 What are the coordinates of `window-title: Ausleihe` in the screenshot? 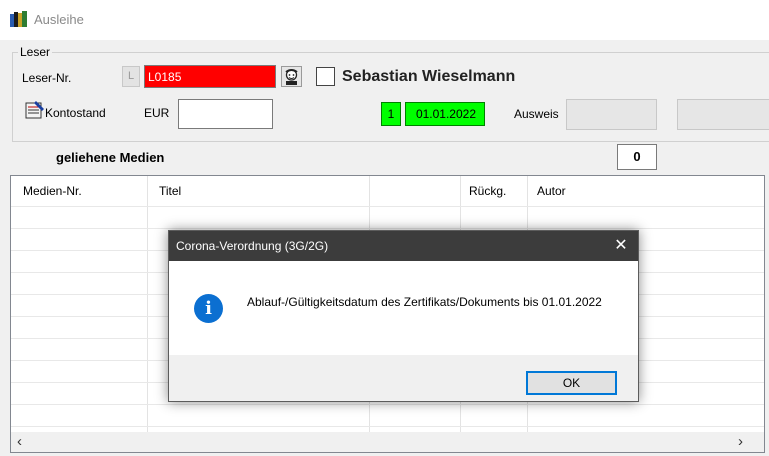 It's located at (59, 19).